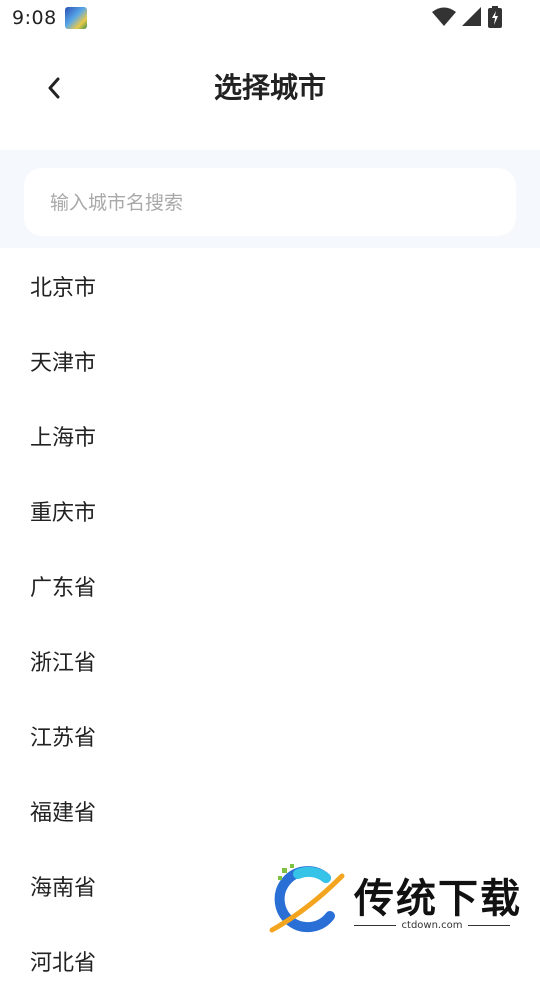  I want to click on status-right, so click(467, 17).